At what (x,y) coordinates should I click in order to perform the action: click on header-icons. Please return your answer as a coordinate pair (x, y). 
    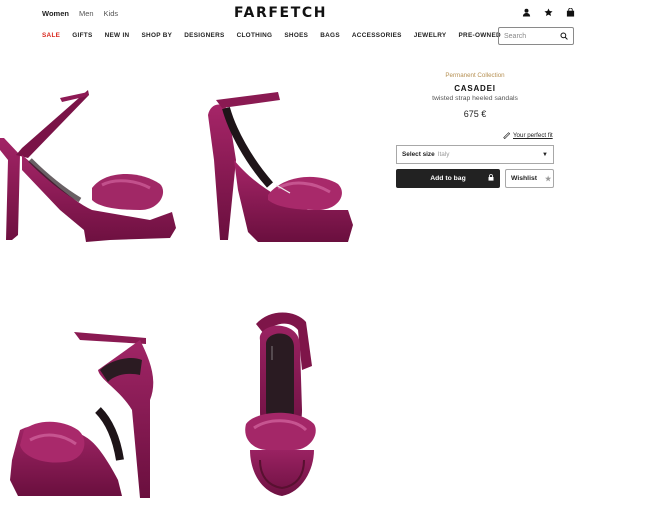
    Looking at the image, I should click on (548, 12).